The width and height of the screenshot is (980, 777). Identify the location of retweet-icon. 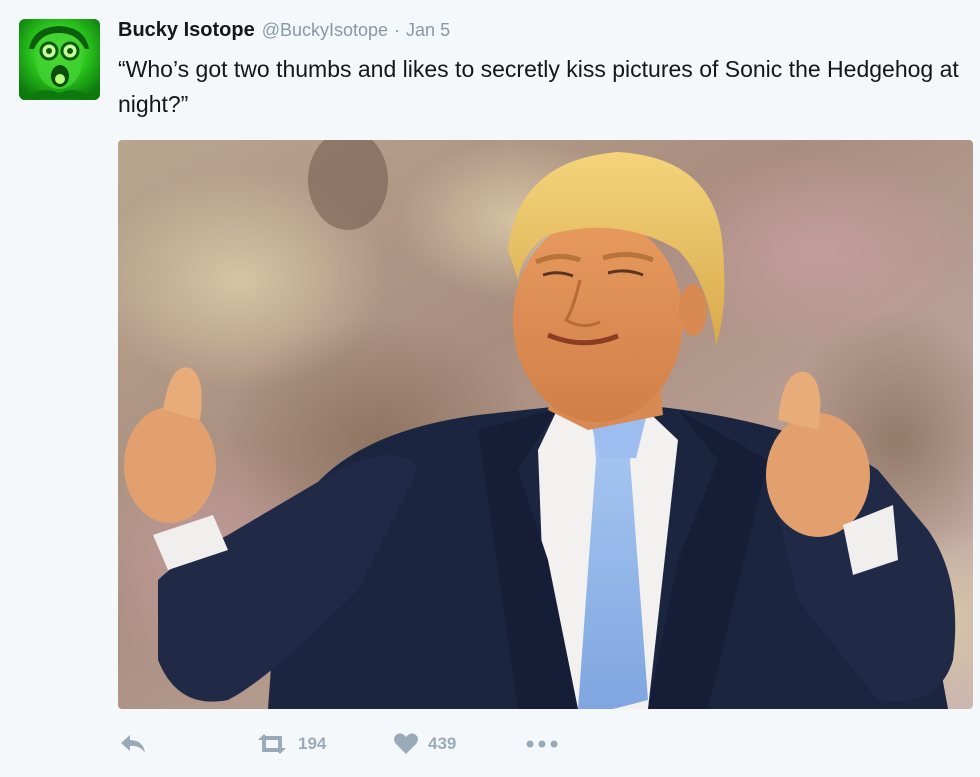
(272, 744).